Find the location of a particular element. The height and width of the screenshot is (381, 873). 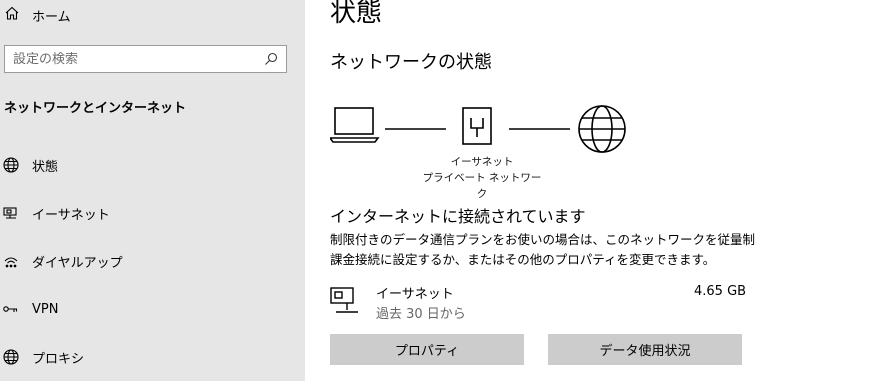

adapter-period: 過去 30 日から is located at coordinates (421, 314).